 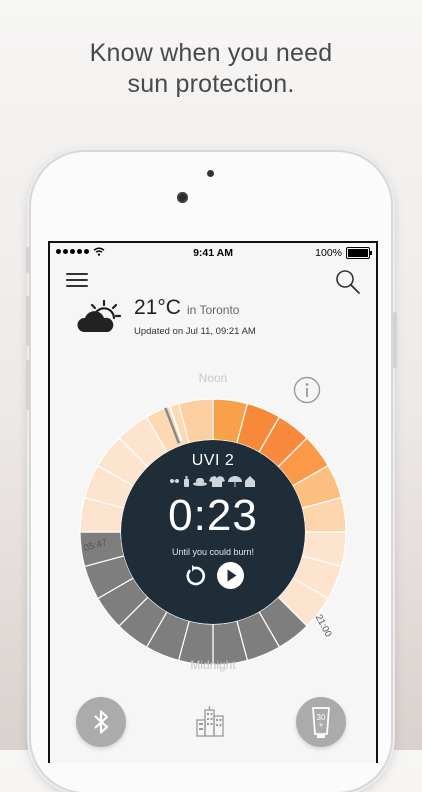 What do you see at coordinates (250, 481) in the screenshot?
I see `shade-house-icon` at bounding box center [250, 481].